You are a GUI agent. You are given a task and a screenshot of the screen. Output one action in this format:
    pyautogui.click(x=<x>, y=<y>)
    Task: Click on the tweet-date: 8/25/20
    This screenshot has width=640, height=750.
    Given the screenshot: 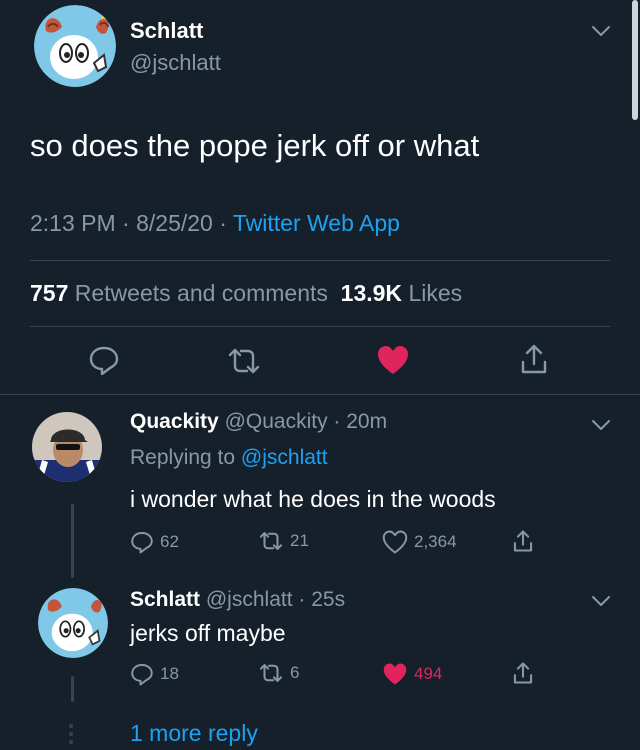 What is the action you would take?
    pyautogui.click(x=174, y=223)
    